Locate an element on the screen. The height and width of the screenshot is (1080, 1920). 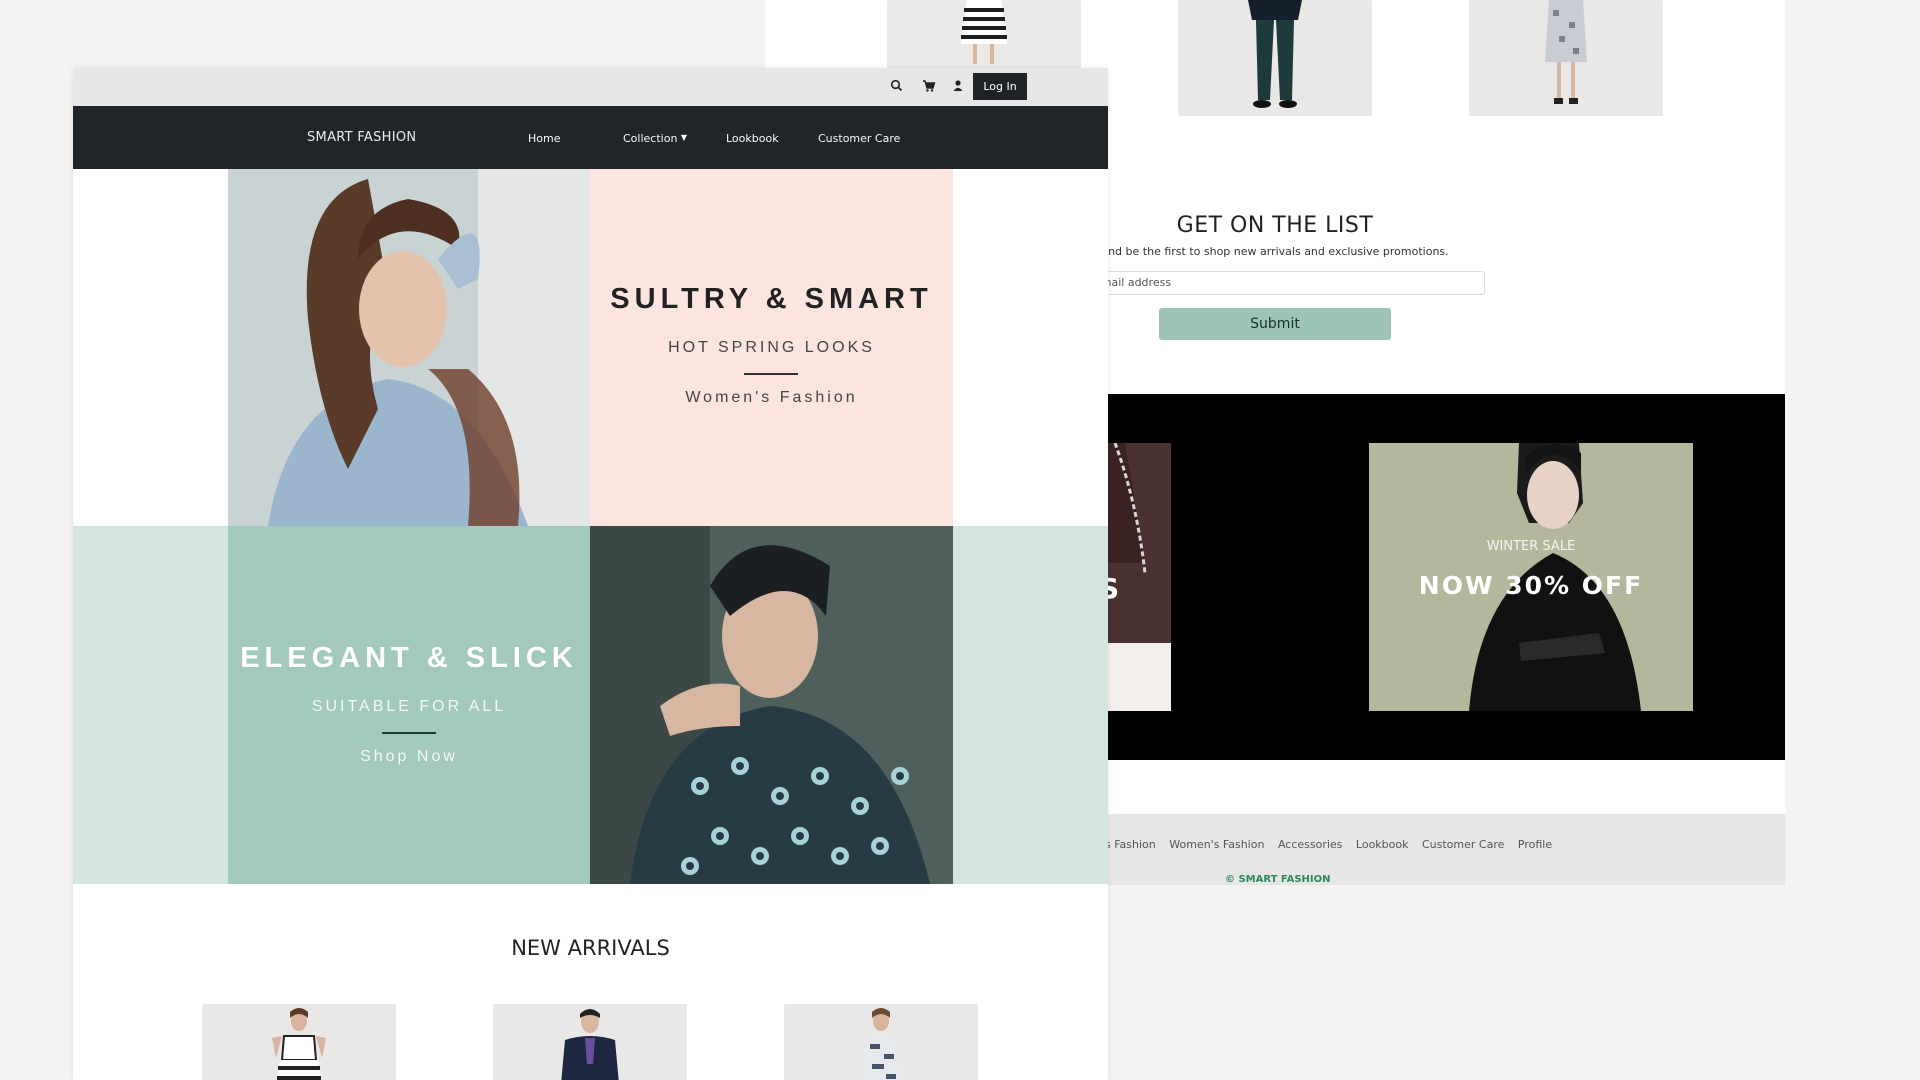
man-navy-suit-illustration is located at coordinates (590, 1042).